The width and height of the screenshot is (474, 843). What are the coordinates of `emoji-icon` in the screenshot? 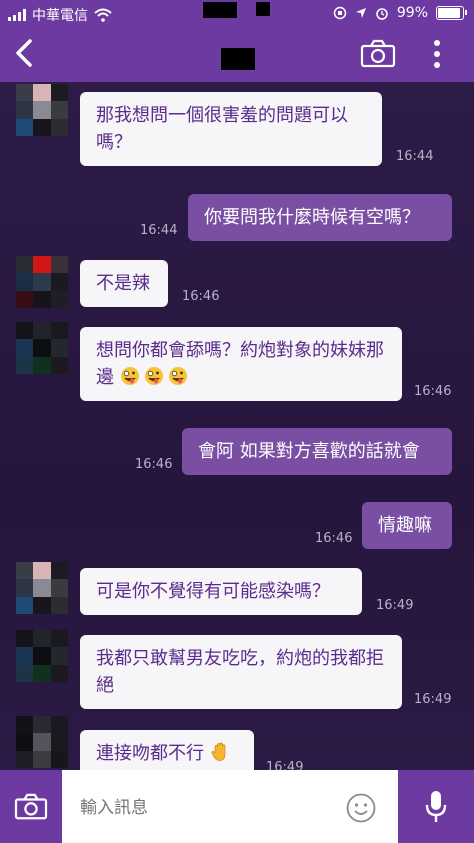 It's located at (361, 808).